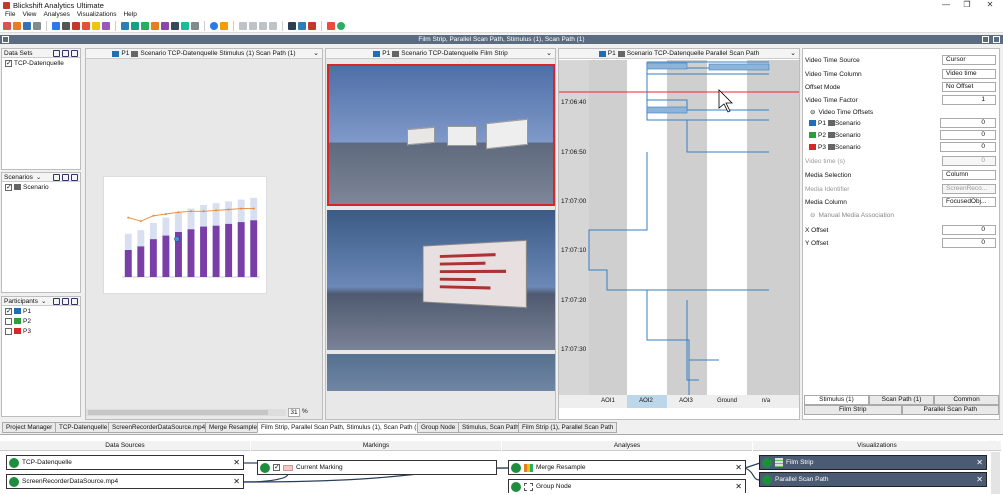  I want to click on x-offset-input: 0, so click(969, 230).